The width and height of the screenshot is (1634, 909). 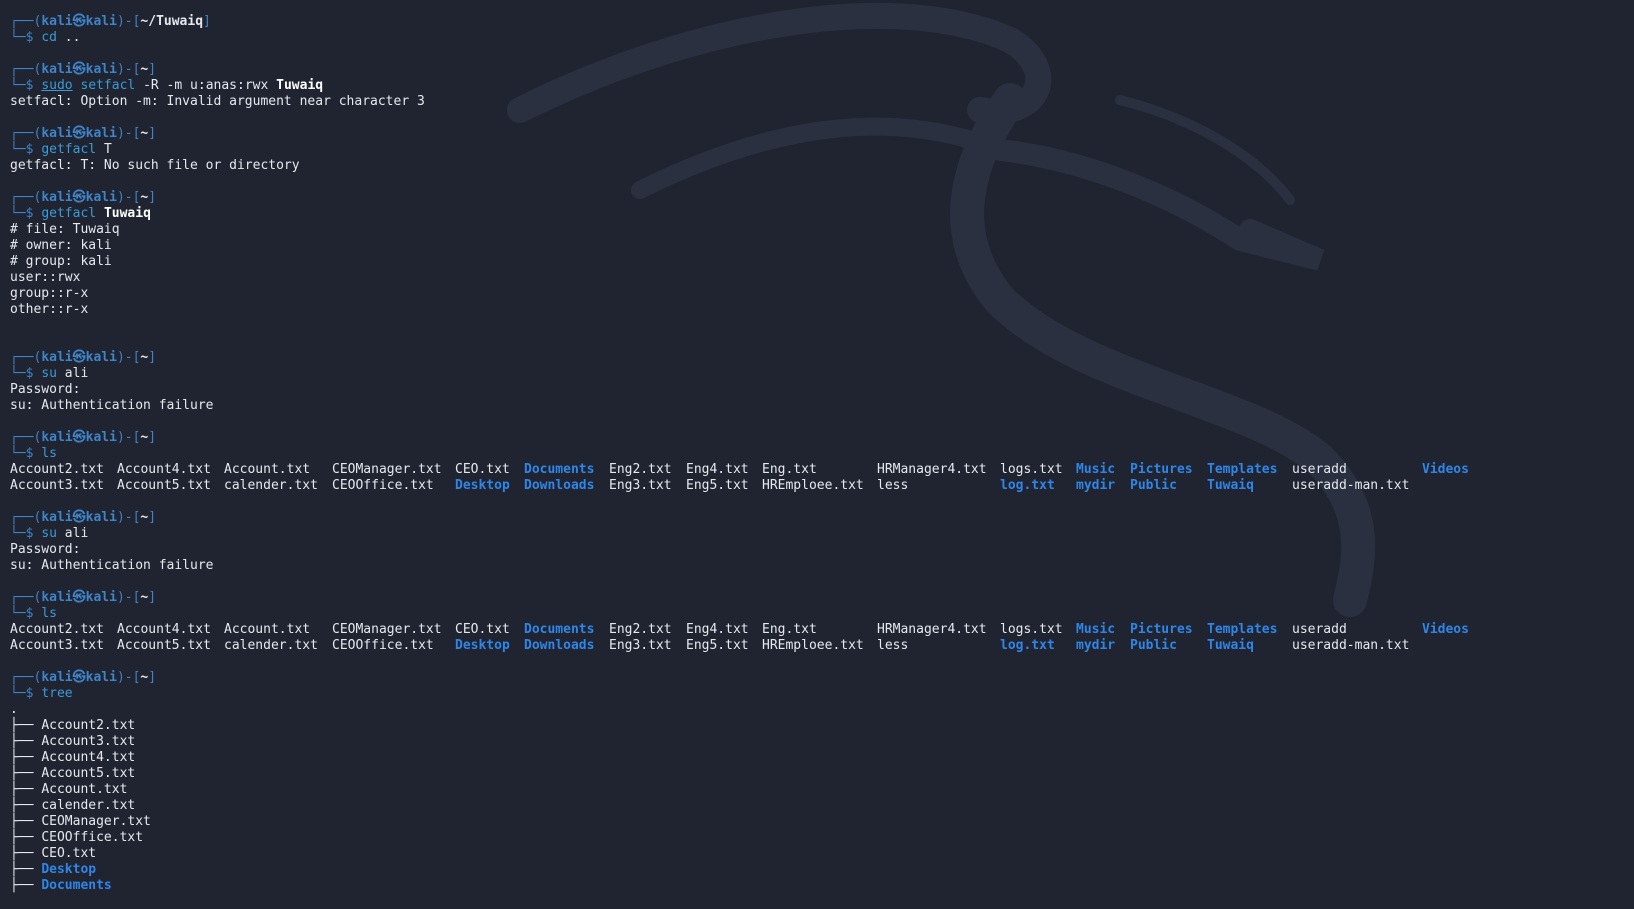 What do you see at coordinates (817, 806) in the screenshot?
I see `tree-item: ├── calender.txt` at bounding box center [817, 806].